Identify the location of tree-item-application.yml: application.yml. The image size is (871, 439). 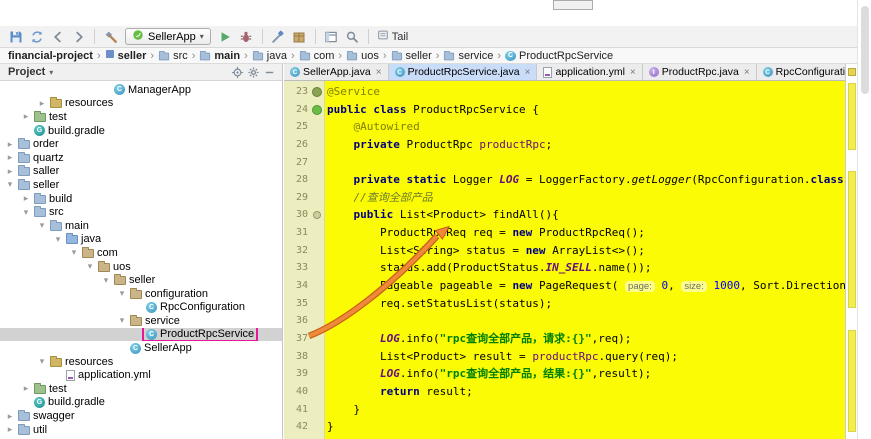
(141, 375).